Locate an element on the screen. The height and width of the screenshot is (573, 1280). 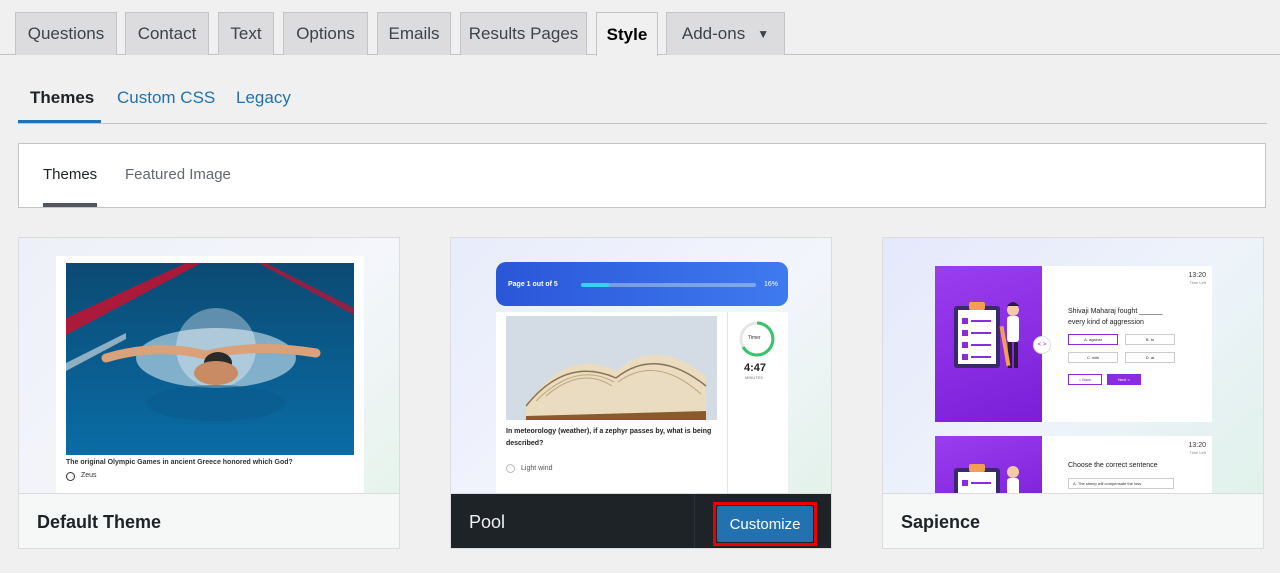
tab-label: Options is located at coordinates (325, 33).